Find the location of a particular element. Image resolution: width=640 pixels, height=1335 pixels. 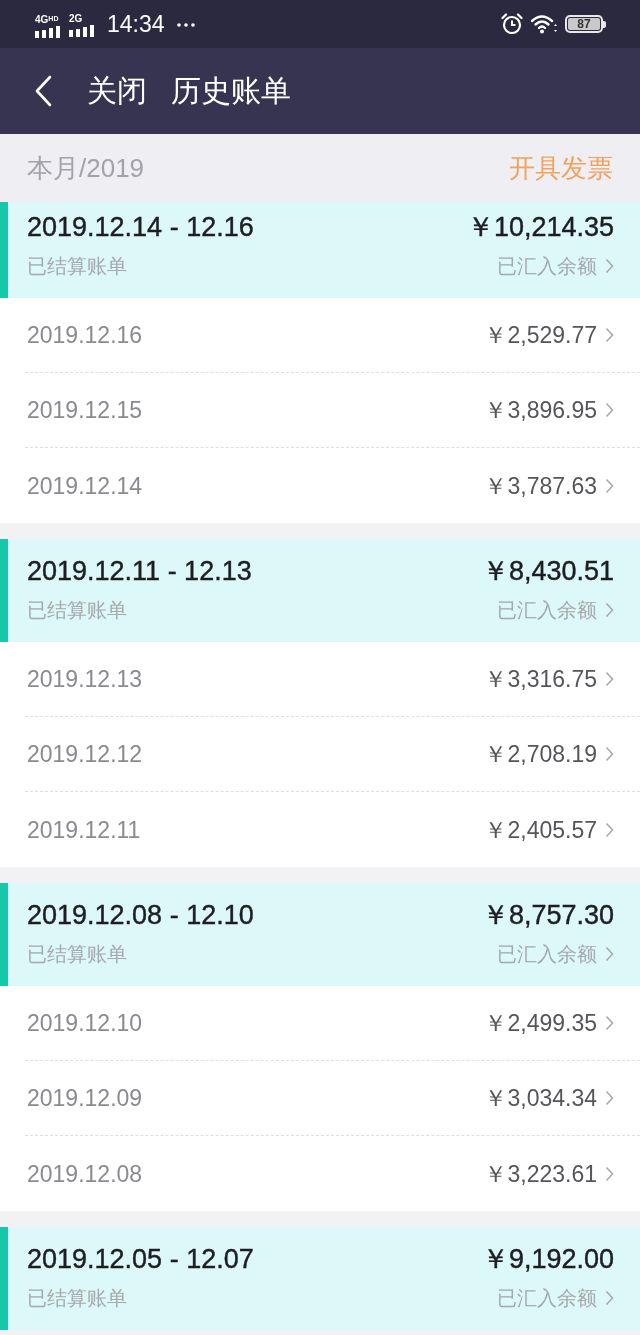

period-total: ￥10,214.35 is located at coordinates (540, 227).